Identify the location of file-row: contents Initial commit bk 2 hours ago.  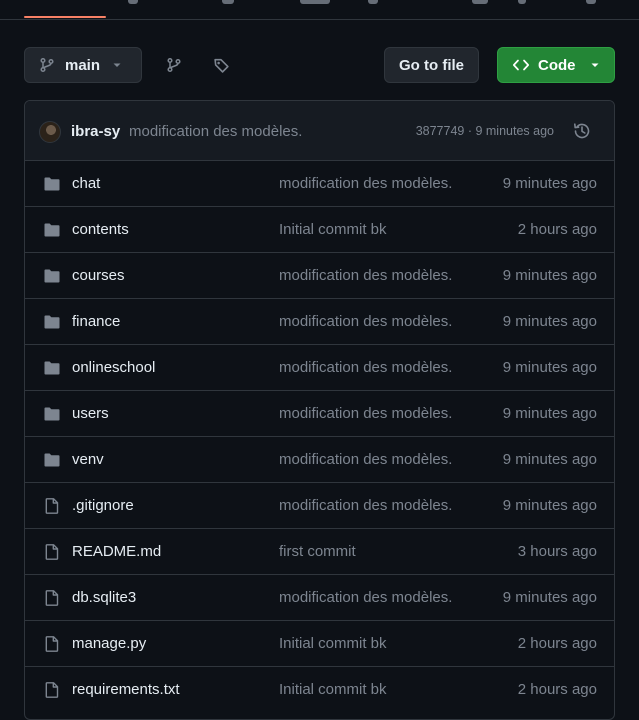
(319, 230).